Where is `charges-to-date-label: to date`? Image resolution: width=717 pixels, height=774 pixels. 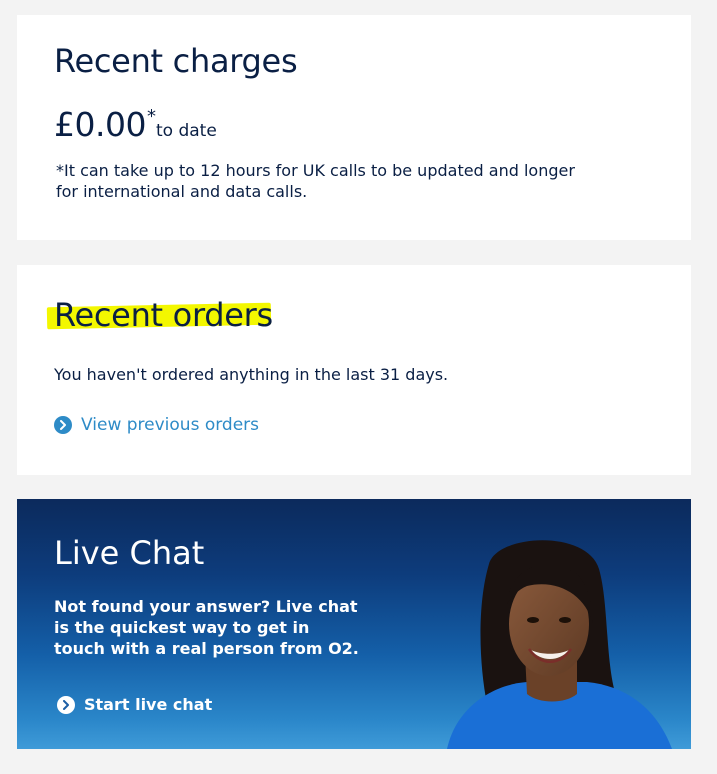
charges-to-date-label: to date is located at coordinates (186, 131).